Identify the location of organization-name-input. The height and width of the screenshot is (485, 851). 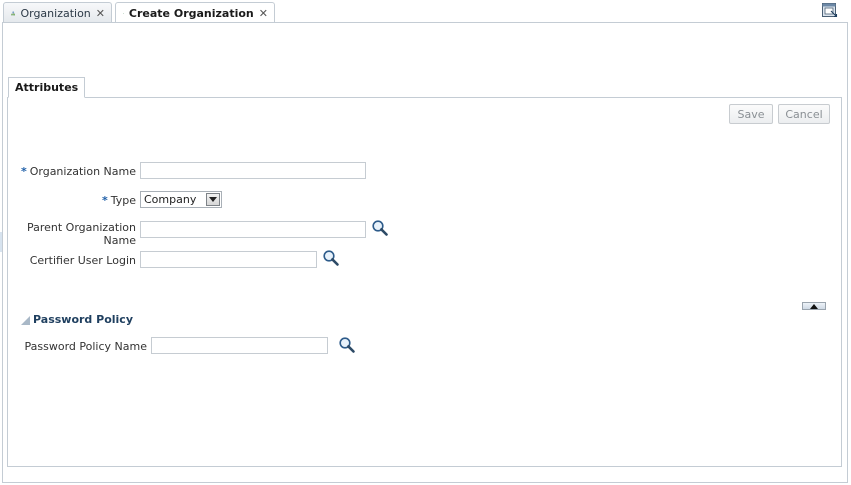
(253, 170).